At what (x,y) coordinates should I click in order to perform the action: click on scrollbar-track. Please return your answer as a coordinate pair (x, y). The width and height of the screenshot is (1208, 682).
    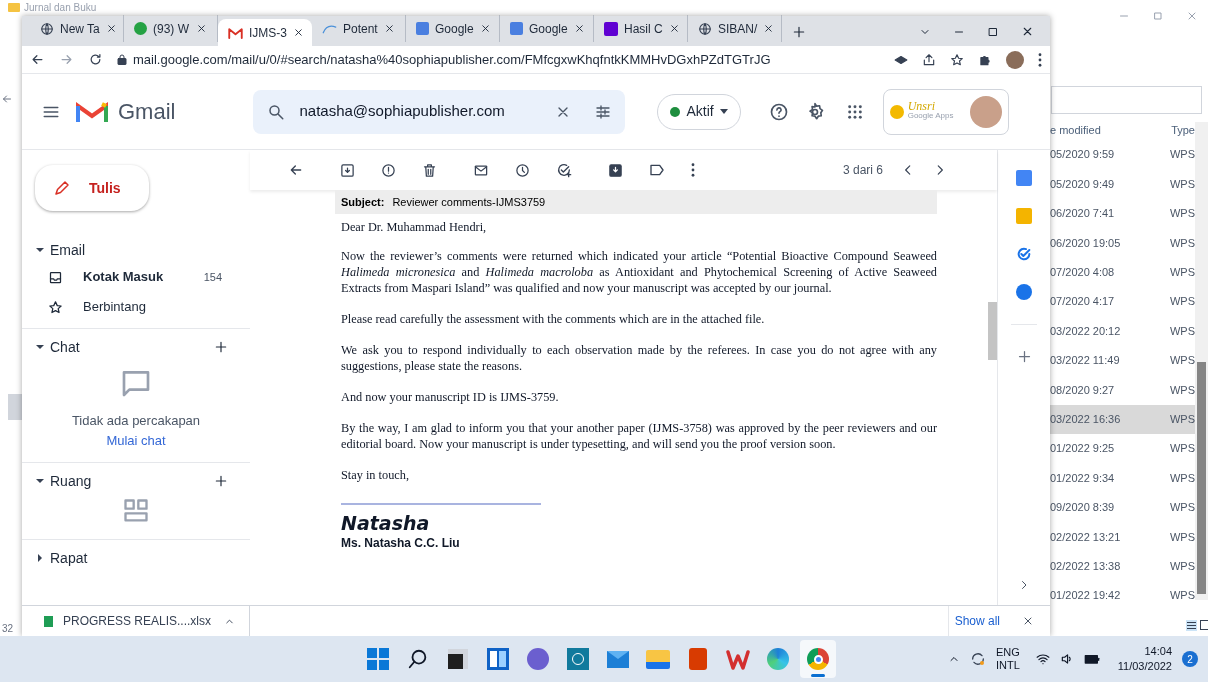
    Looking at the image, I should click on (1201, 361).